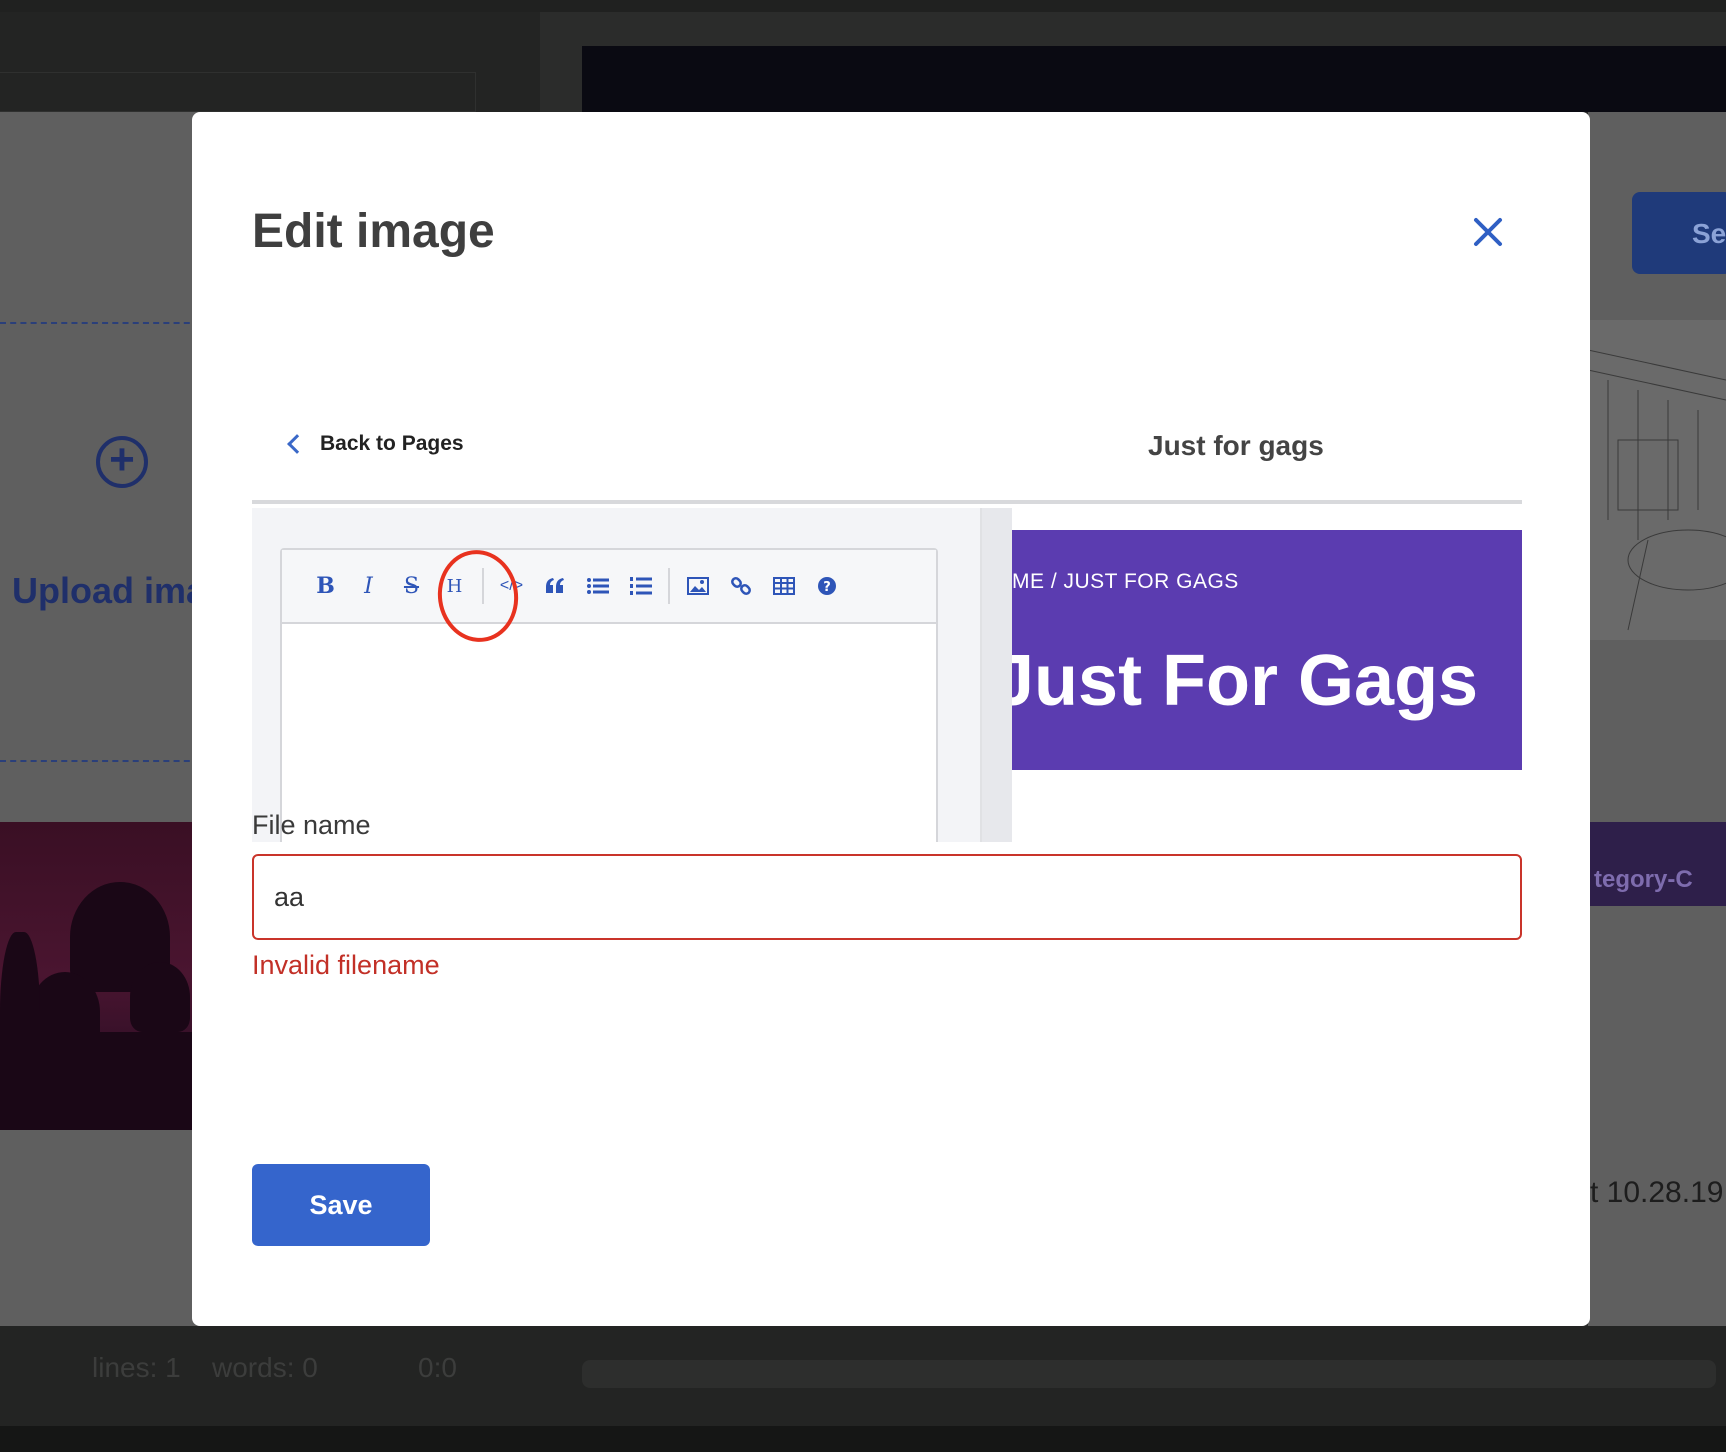  I want to click on background-upload-label: Upload ima, so click(109, 590).